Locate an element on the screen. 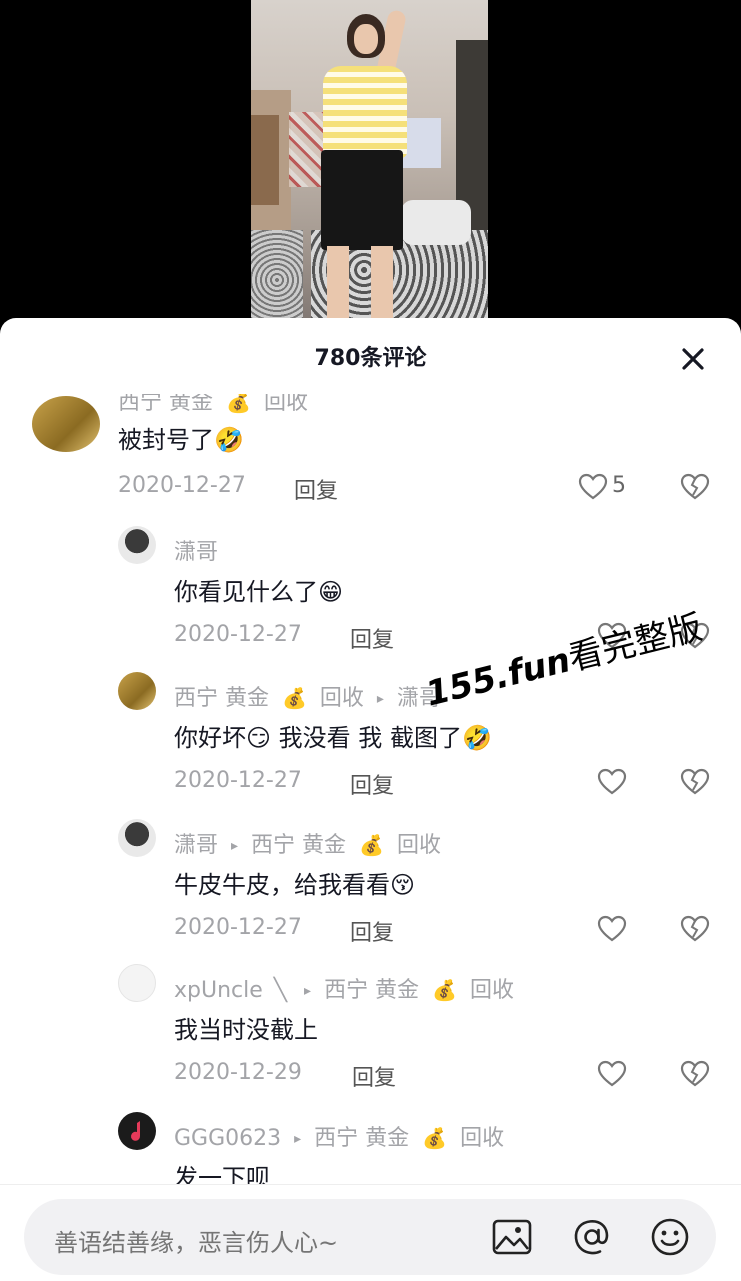  video-person-face is located at coordinates (366, 39).